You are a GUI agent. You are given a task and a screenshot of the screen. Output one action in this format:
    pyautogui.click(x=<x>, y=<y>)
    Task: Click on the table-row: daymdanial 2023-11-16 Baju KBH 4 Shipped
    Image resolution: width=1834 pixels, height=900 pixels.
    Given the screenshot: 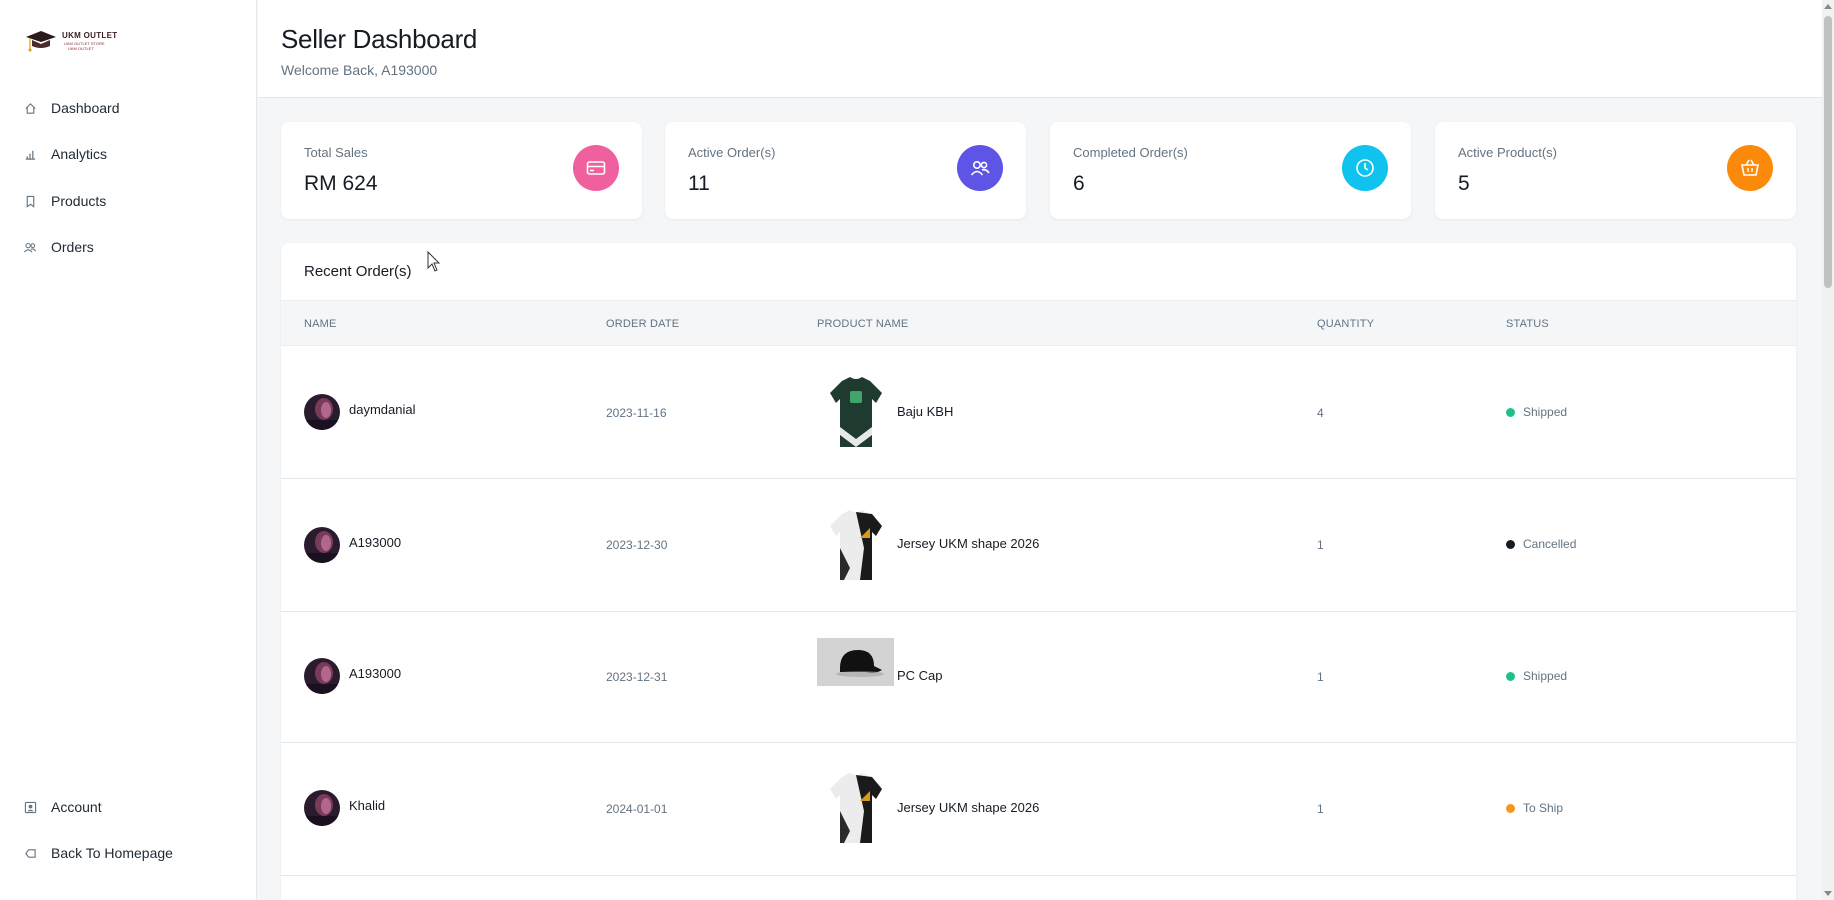 What is the action you would take?
    pyautogui.click(x=1038, y=412)
    